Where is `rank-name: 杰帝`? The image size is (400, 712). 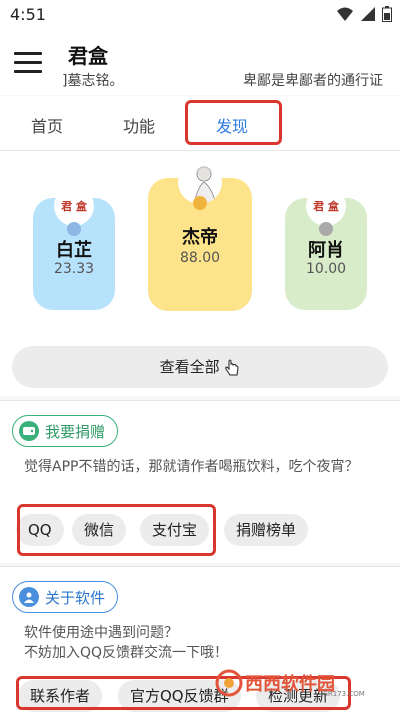
rank-name: 杰帝 is located at coordinates (200, 237).